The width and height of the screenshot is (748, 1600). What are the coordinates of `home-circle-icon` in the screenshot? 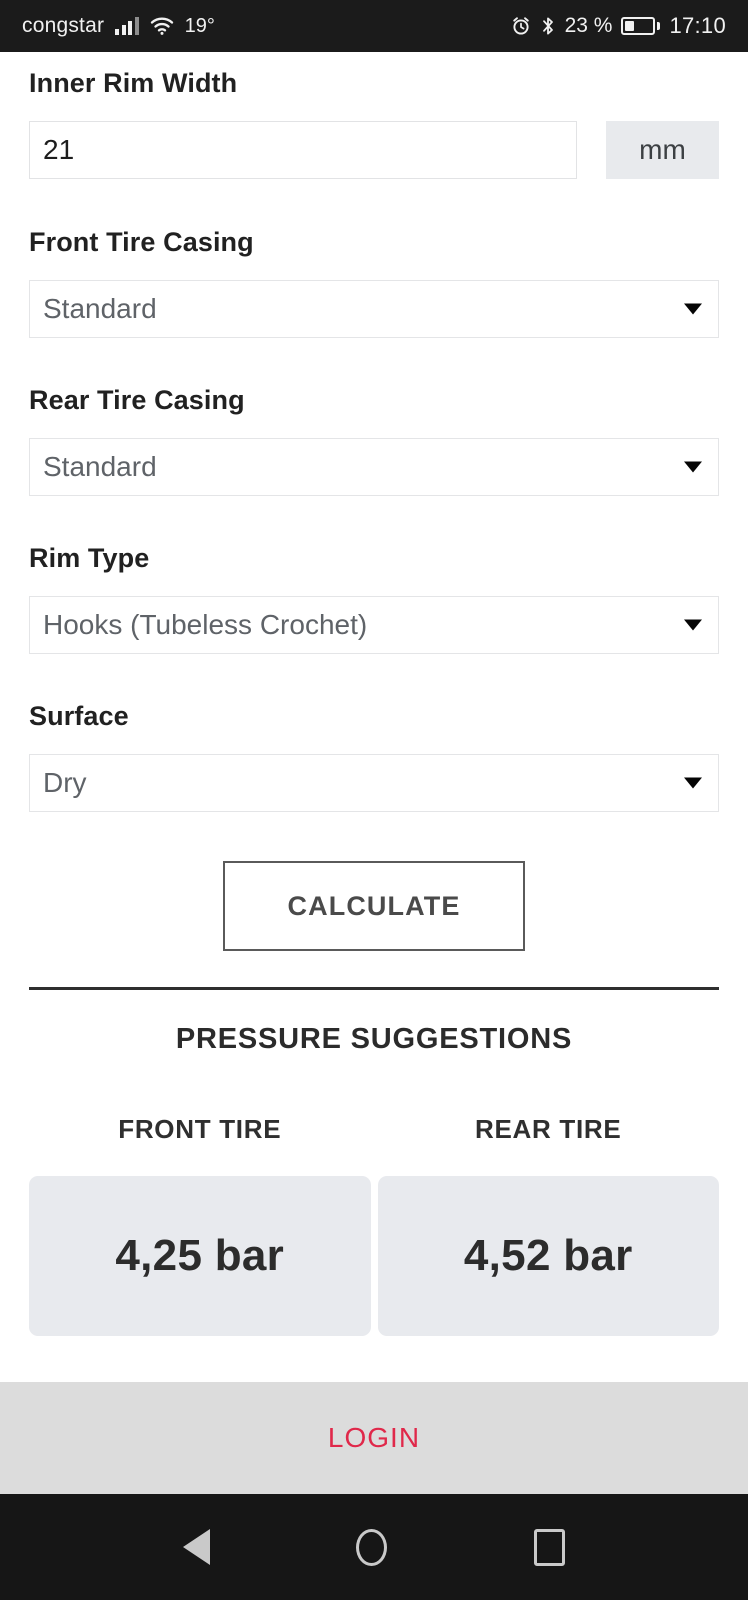 It's located at (372, 1547).